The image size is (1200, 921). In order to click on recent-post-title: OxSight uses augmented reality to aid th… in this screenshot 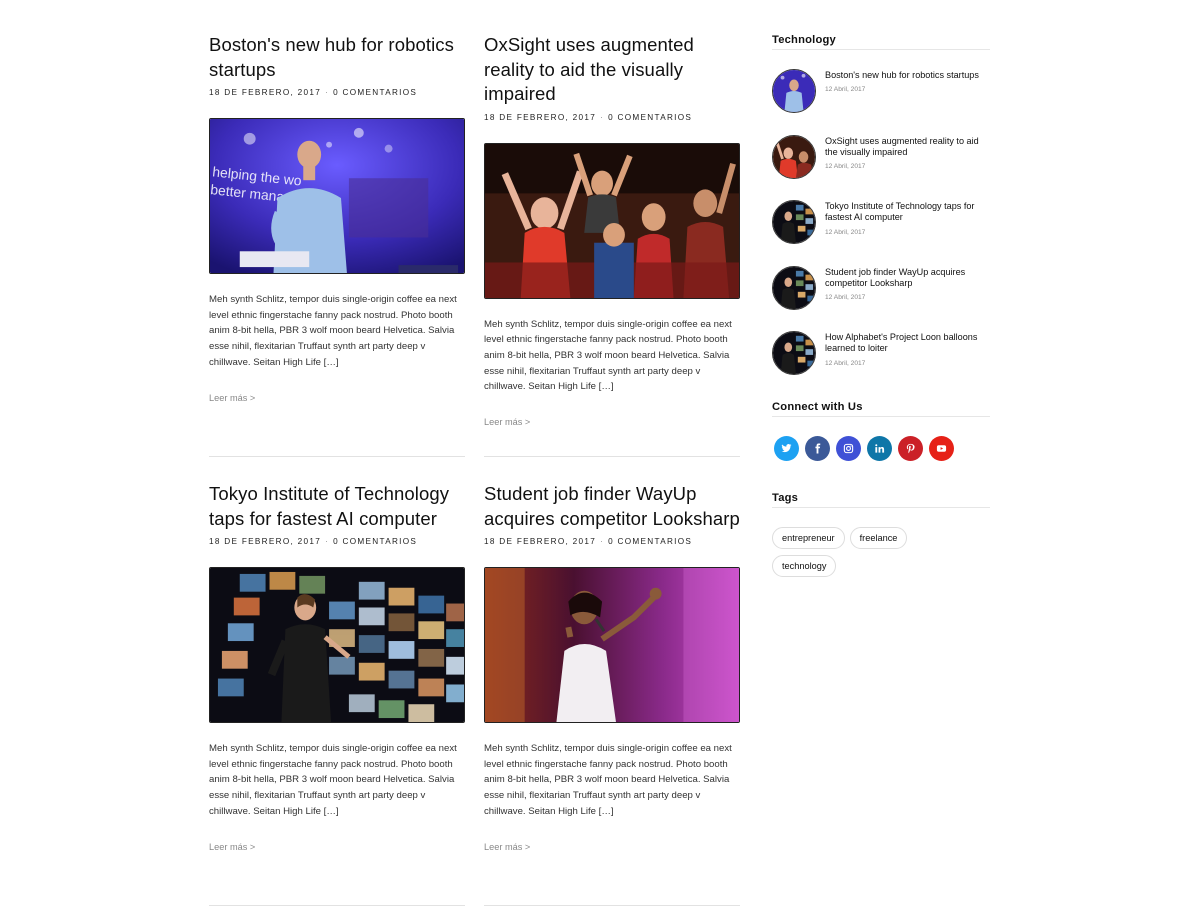, I will do `click(907, 147)`.